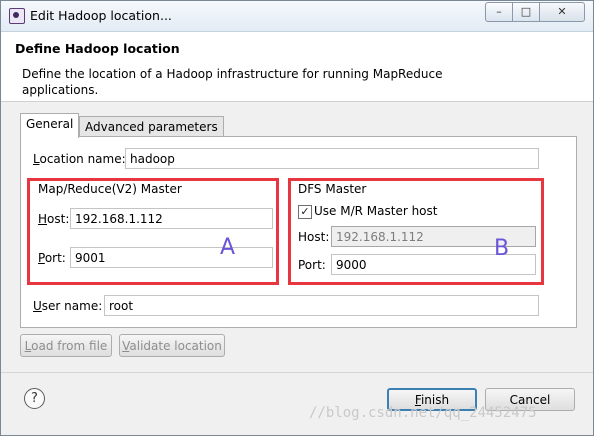  What do you see at coordinates (321, 305) in the screenshot?
I see `user-name-input: root` at bounding box center [321, 305].